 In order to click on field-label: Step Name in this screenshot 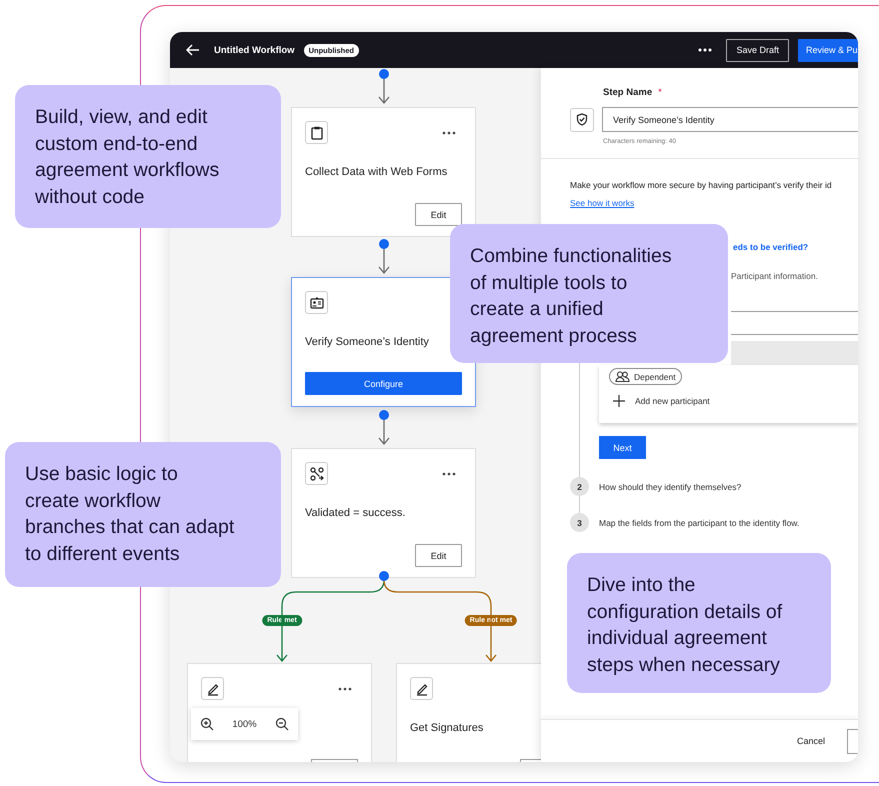, I will do `click(627, 92)`.